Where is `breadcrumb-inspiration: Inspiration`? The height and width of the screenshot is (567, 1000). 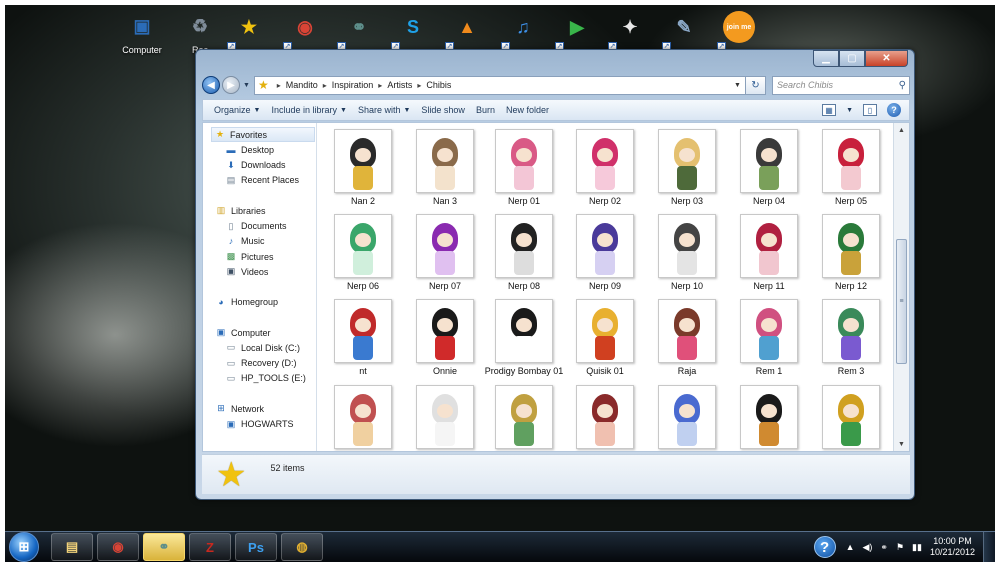 breadcrumb-inspiration: Inspiration is located at coordinates (353, 85).